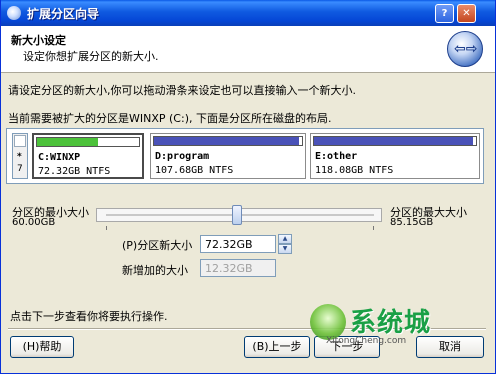 The width and height of the screenshot is (496, 374). Describe the element at coordinates (182, 156) in the screenshot. I see `partition-name: D:program` at that location.